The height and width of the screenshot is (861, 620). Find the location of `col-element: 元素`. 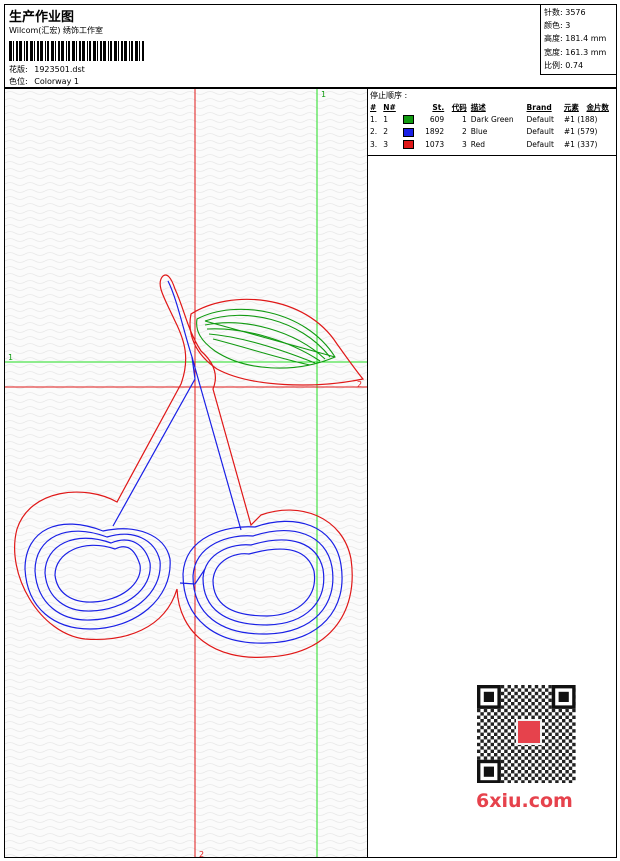

col-element: 元素 is located at coordinates (571, 107).